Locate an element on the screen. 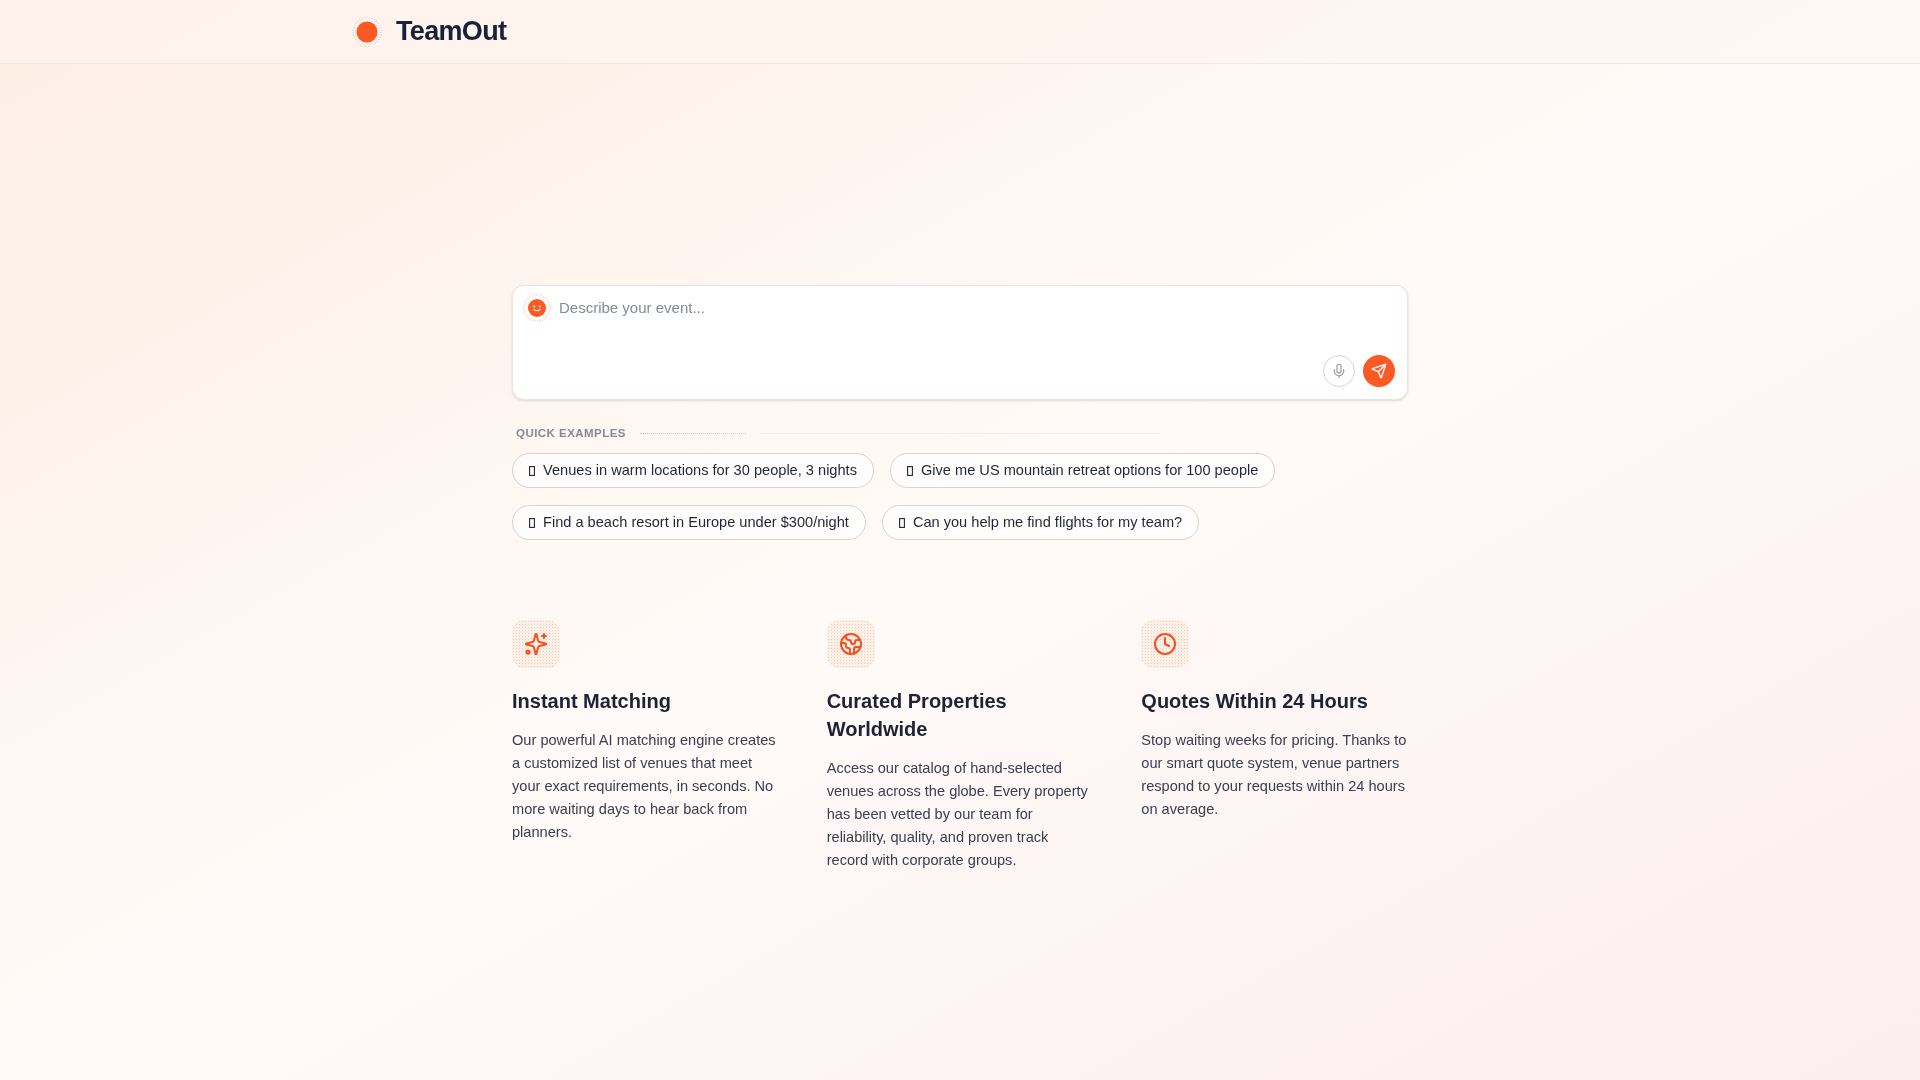 The width and height of the screenshot is (1920, 1080). send-button is located at coordinates (1379, 371).